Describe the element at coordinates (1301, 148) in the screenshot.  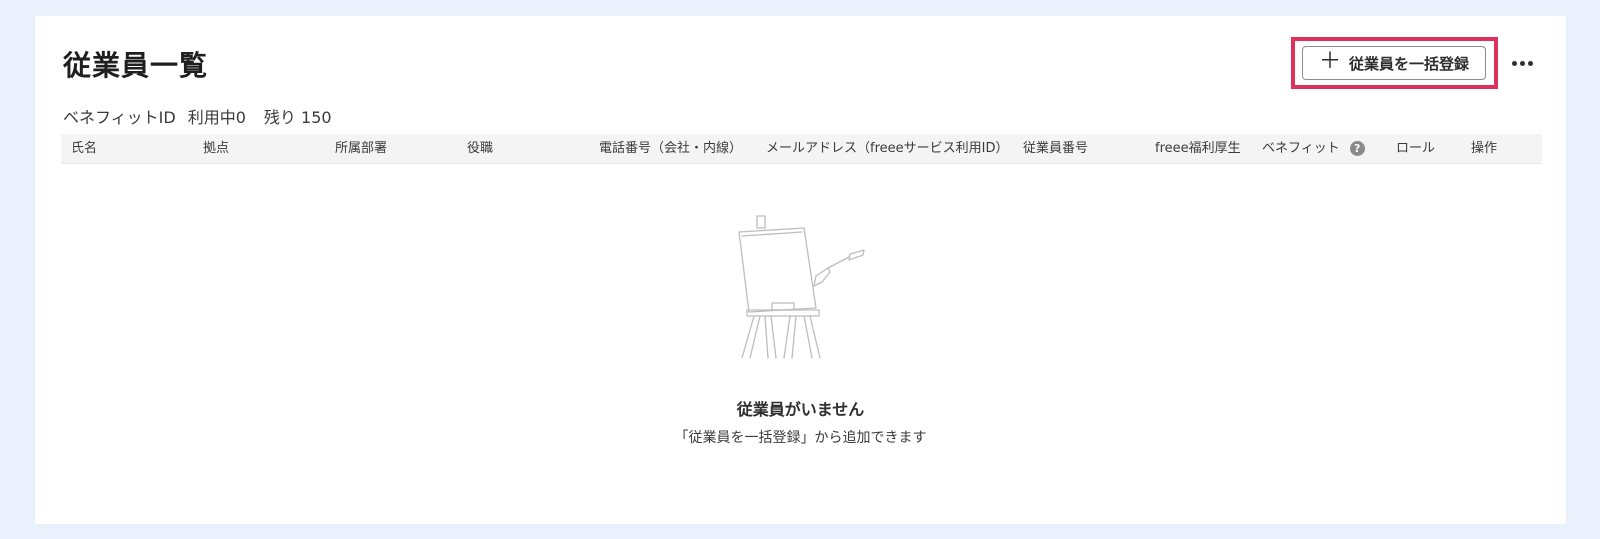
I see `column-header-benefit-label: ベネフィット` at that location.